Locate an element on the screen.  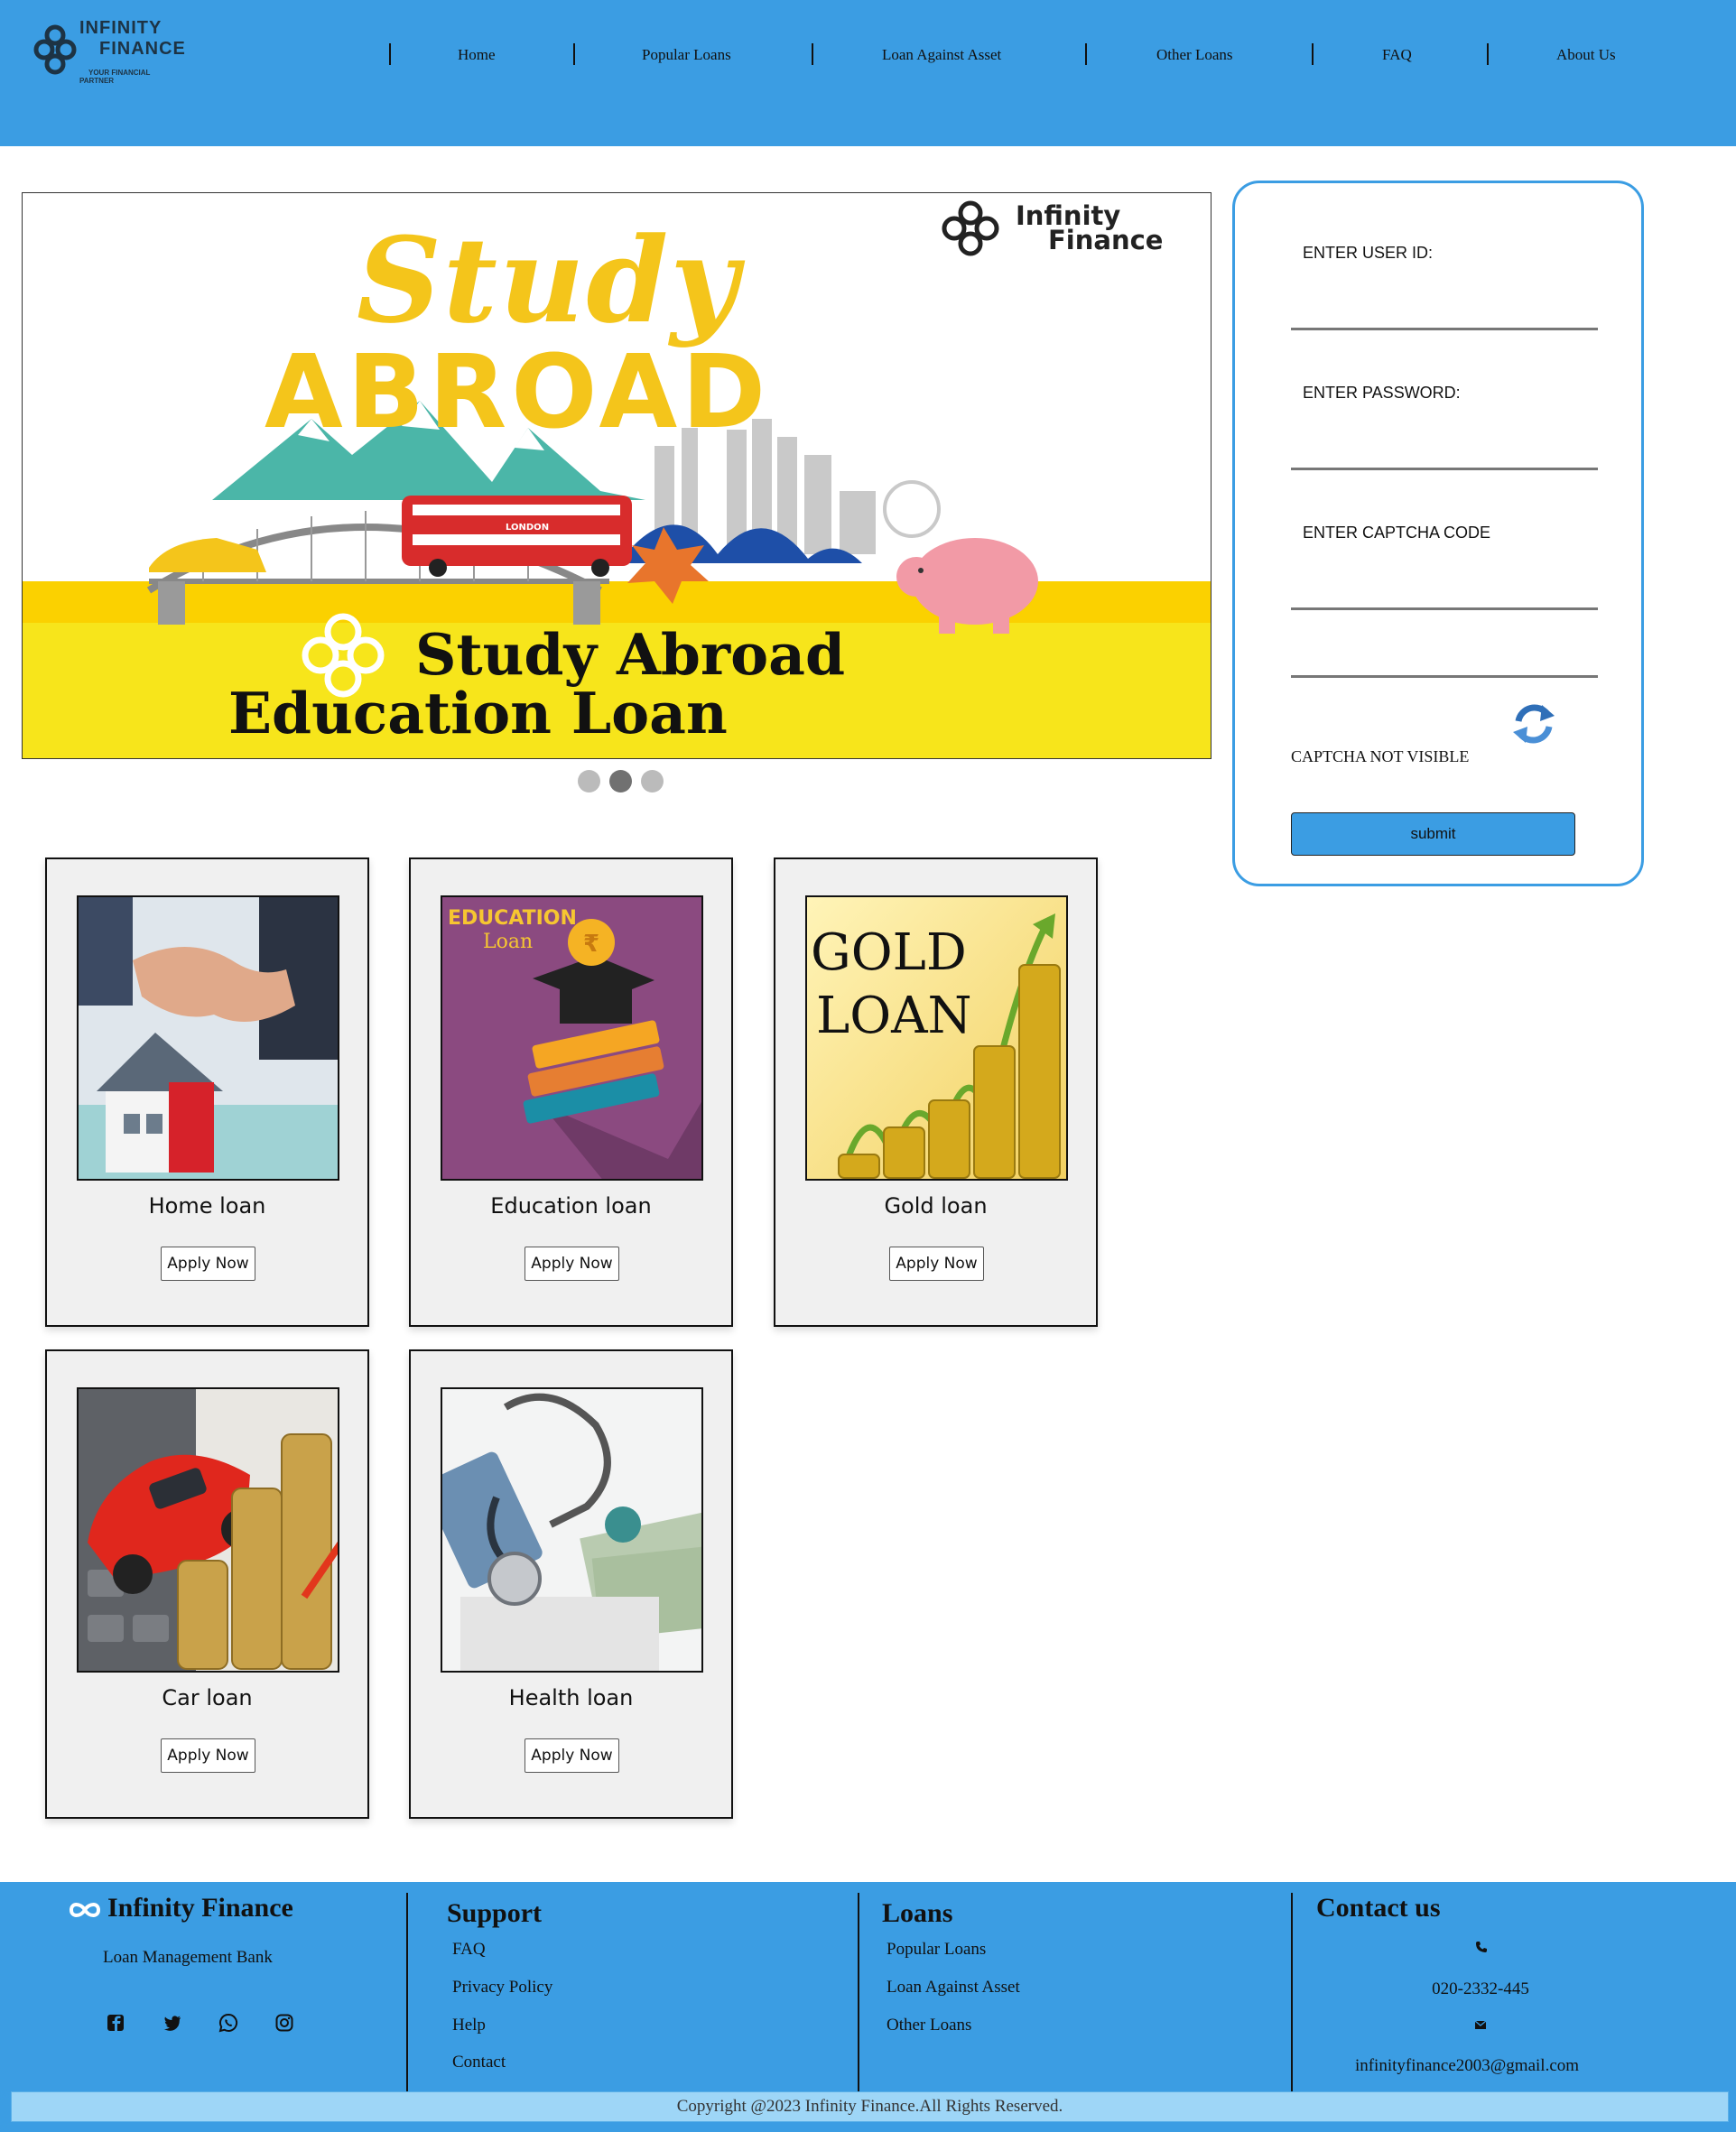
nav-popular-loans: Popular Loans is located at coordinates (687, 55).